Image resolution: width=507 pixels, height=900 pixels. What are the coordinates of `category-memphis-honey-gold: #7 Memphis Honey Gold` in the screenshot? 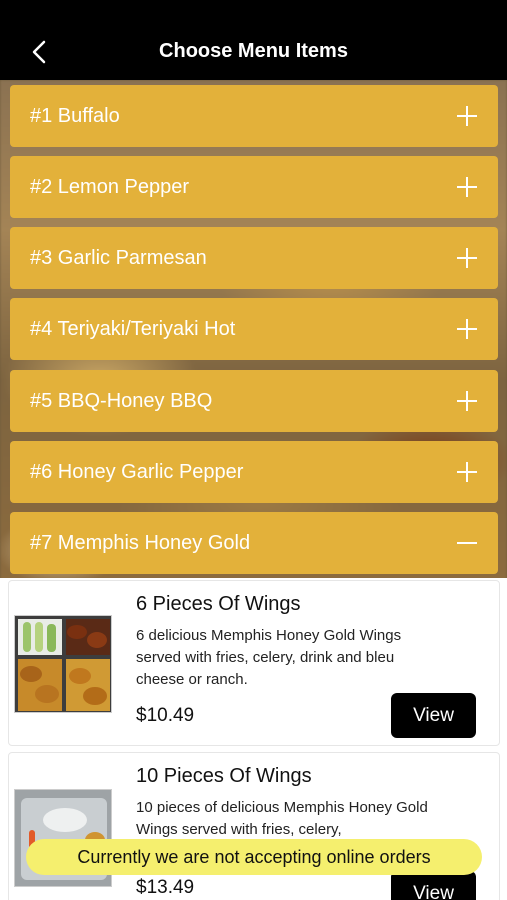 It's located at (254, 543).